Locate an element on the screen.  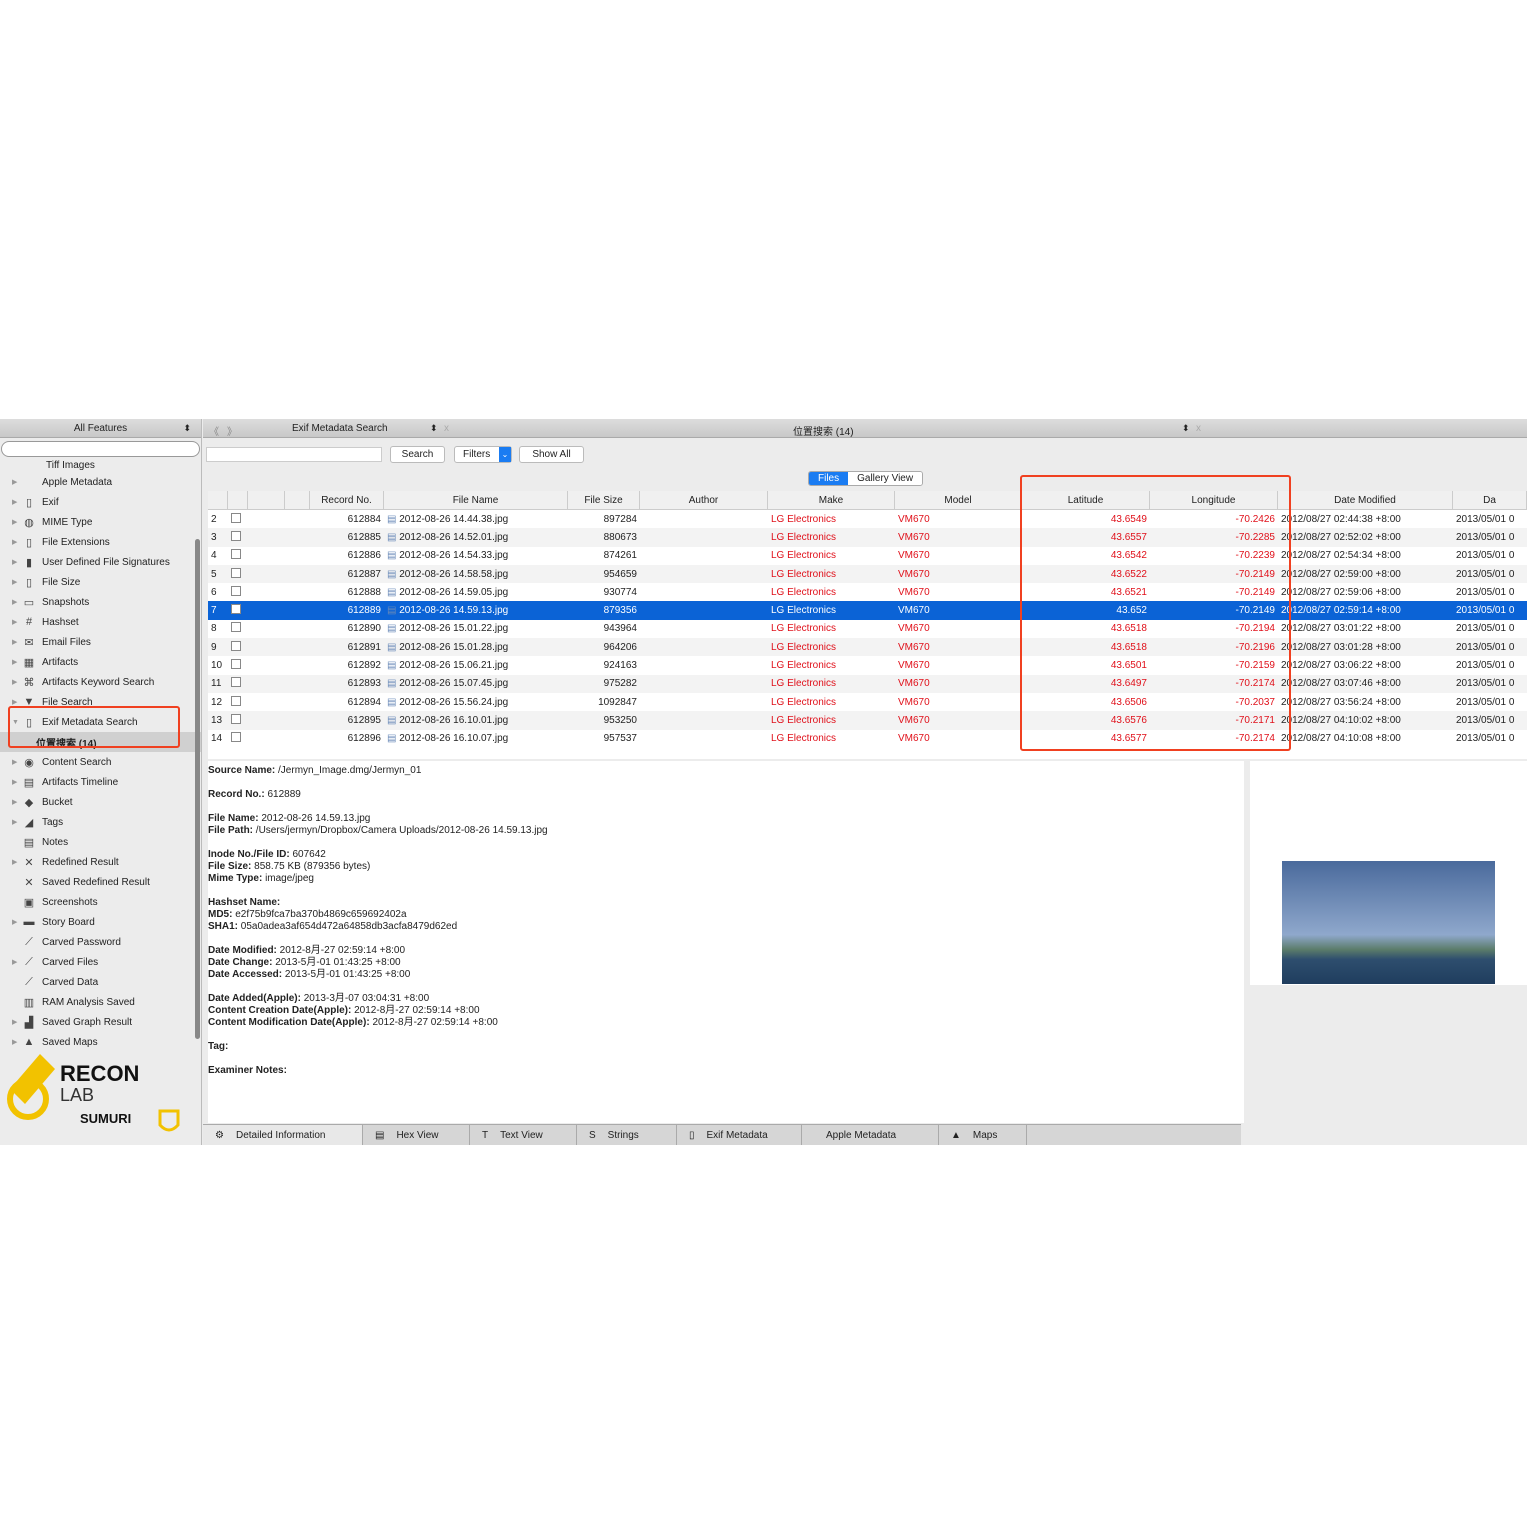
sidebar-item-file-extensions: ▶ ▯ File Extensions is located at coordinates (100, 542).